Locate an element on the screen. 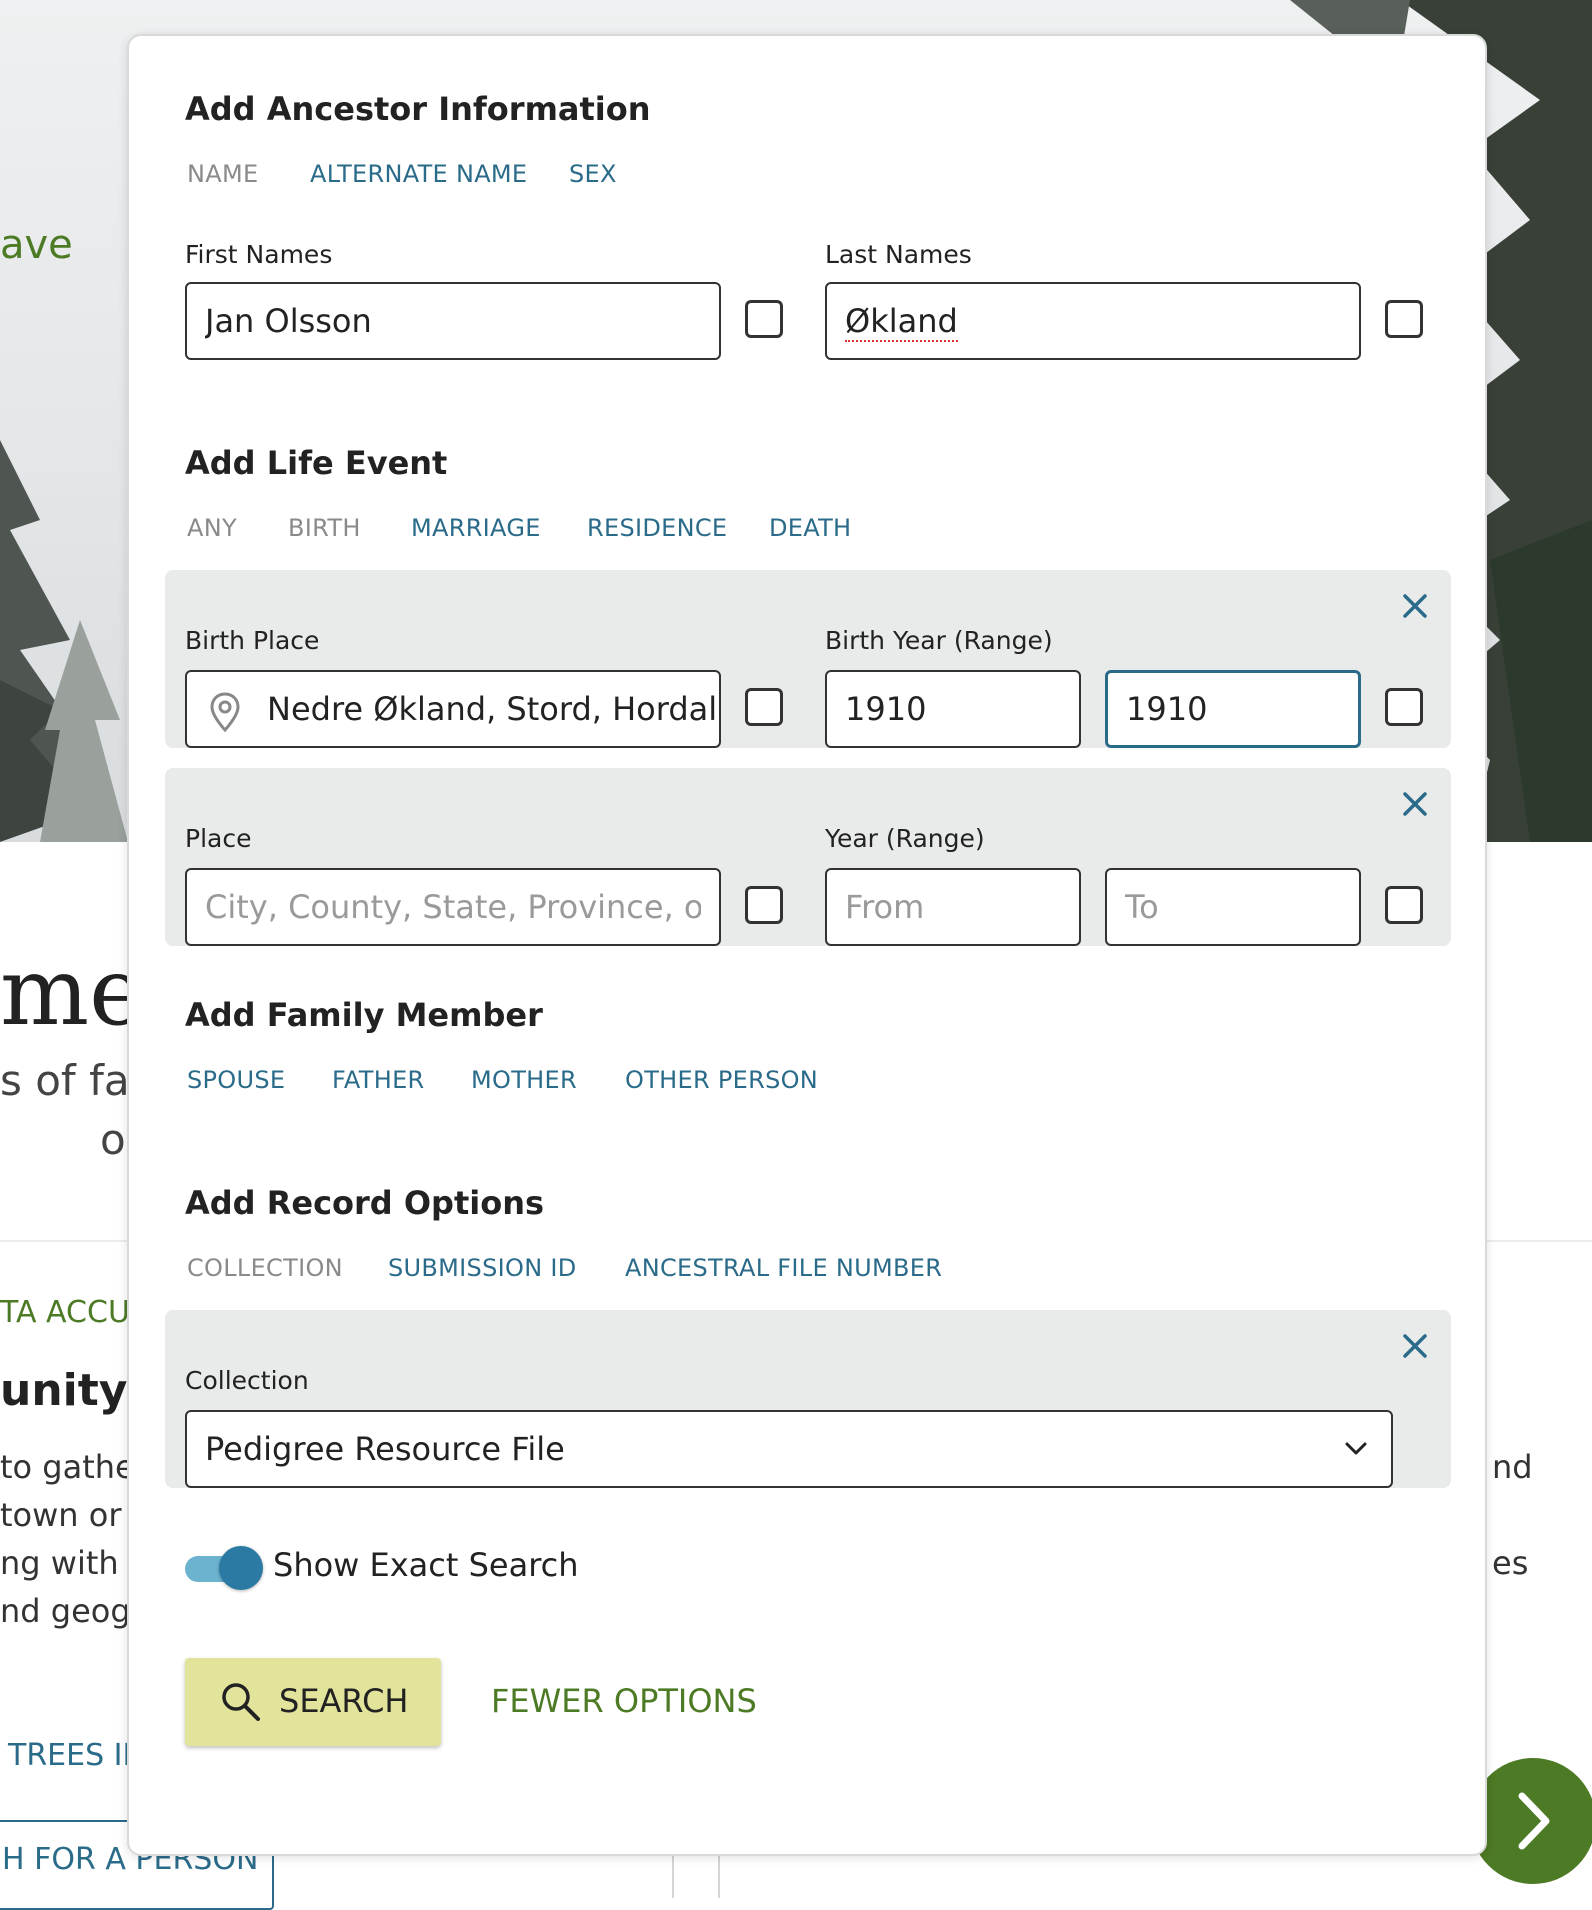 This screenshot has width=1592, height=1910. year-to-input is located at coordinates (1233, 907).